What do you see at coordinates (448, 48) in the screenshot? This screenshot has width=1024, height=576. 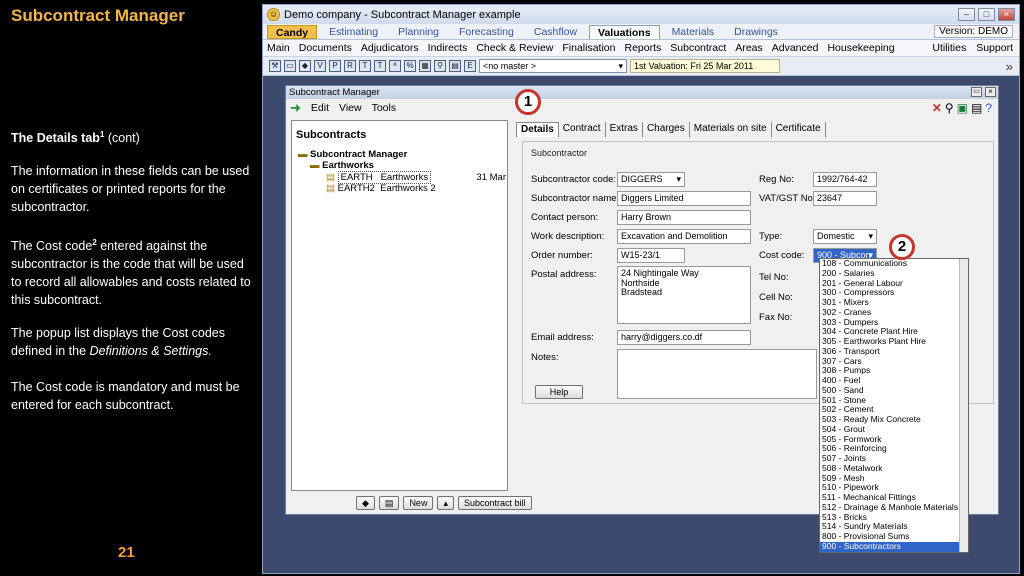 I see `menu-indirects: Indirects` at bounding box center [448, 48].